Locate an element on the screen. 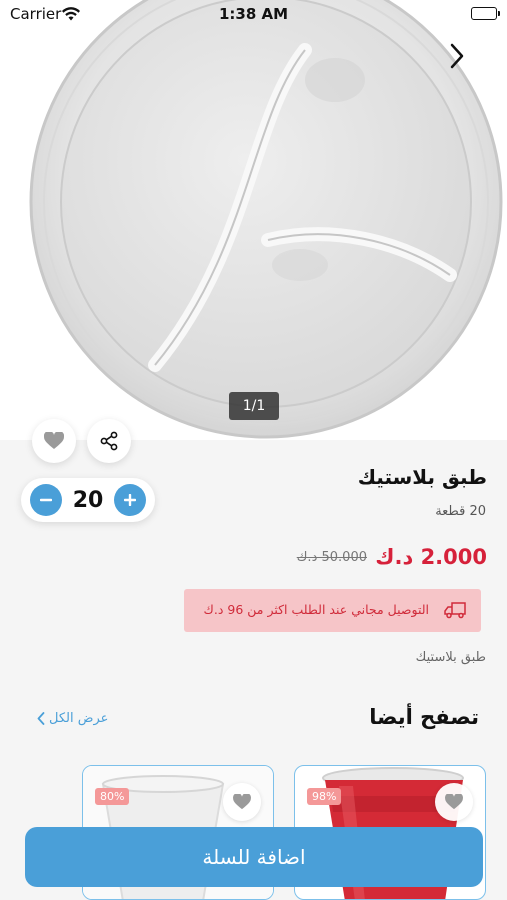 The height and width of the screenshot is (900, 507). favorite-button is located at coordinates (54, 441).